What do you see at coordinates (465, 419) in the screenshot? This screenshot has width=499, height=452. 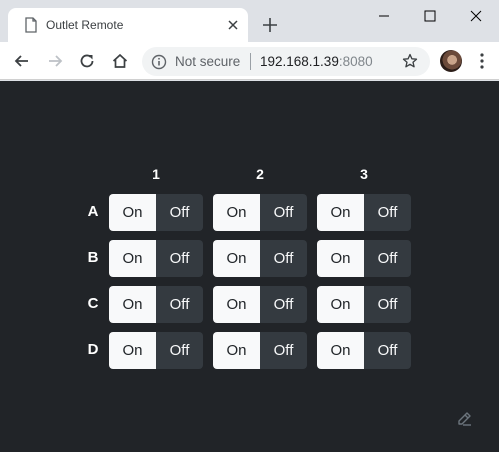 I see `pencil-icon` at bounding box center [465, 419].